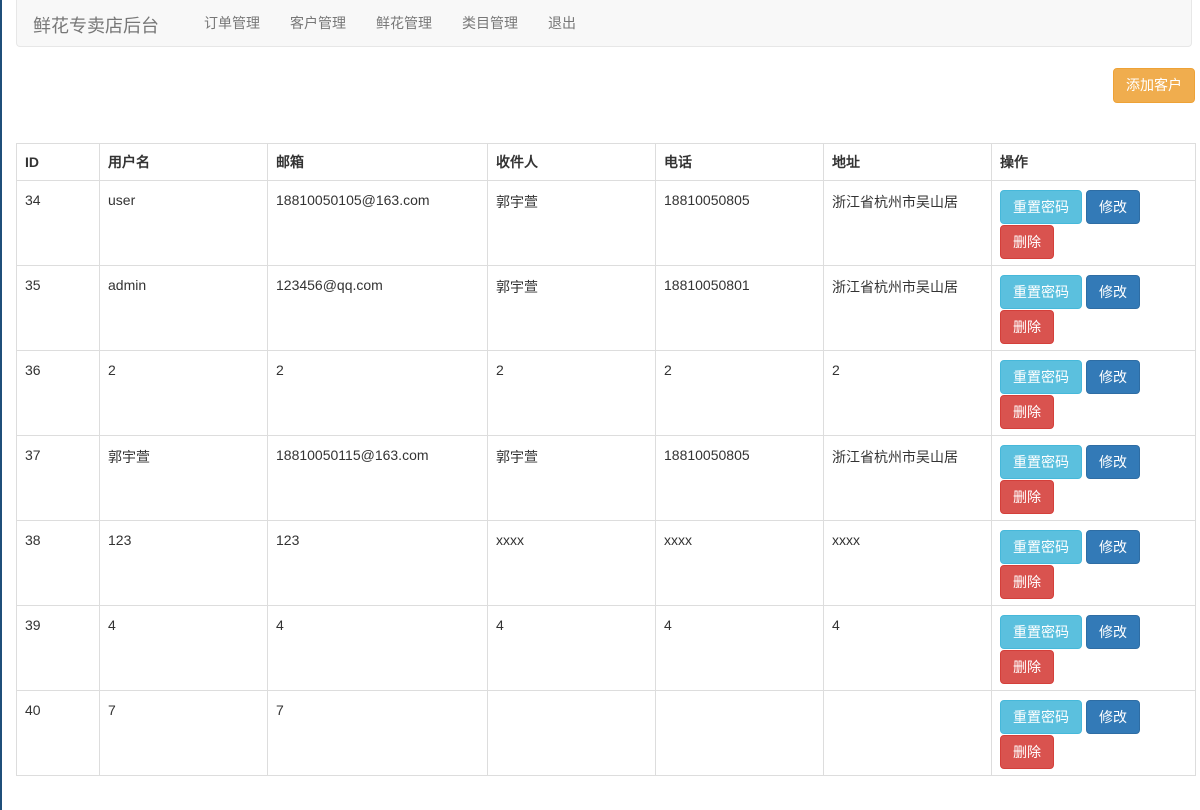 The width and height of the screenshot is (1200, 810). What do you see at coordinates (562, 23) in the screenshot?
I see `nav-link-logout: 退出` at bounding box center [562, 23].